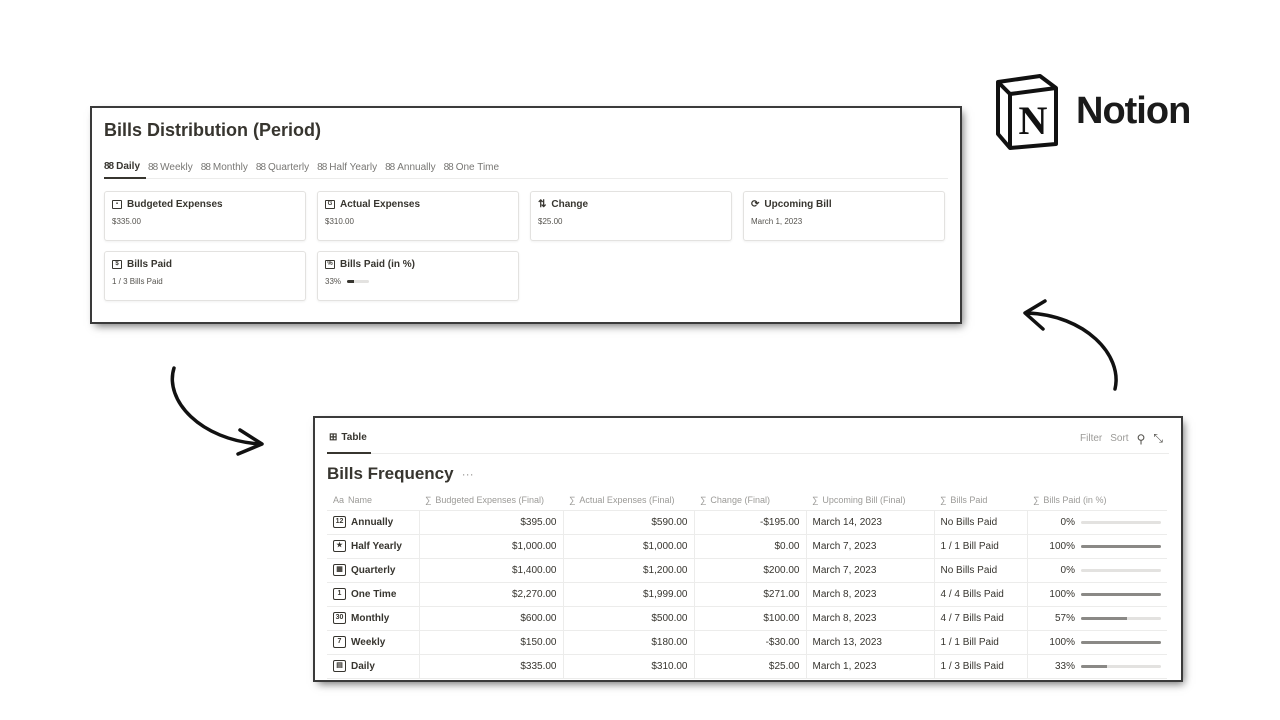 Image resolution: width=1280 pixels, height=720 pixels. What do you see at coordinates (373, 666) in the screenshot?
I see `cell-name: ▤ Daily` at bounding box center [373, 666].